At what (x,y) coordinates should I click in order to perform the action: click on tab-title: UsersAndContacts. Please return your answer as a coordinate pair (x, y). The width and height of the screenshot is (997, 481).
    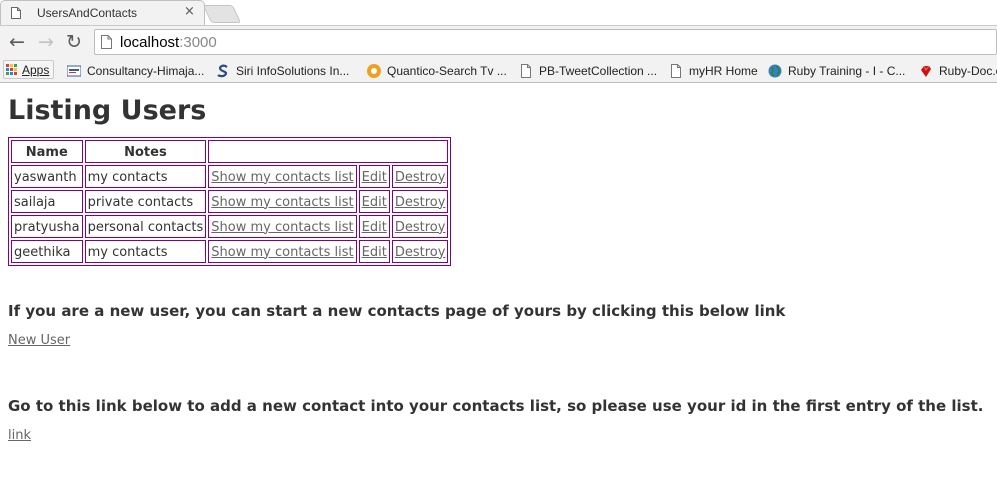
    Looking at the image, I should click on (87, 13).